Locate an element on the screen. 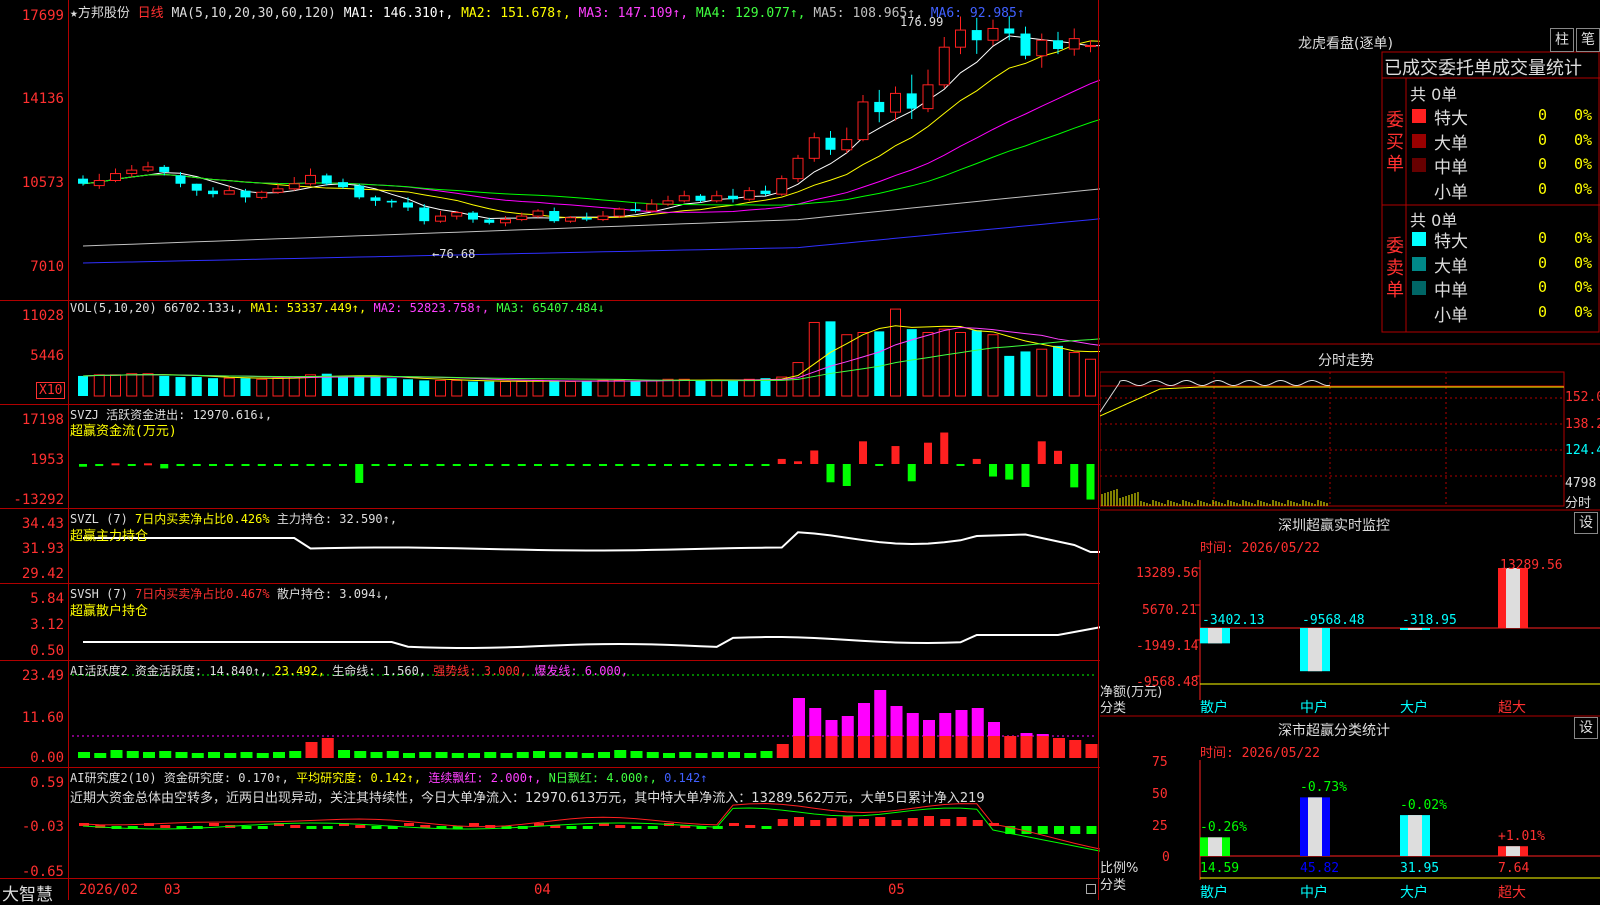 Image resolution: width=1600 pixels, height=905 pixels. vol-unit: X10 is located at coordinates (51, 390).